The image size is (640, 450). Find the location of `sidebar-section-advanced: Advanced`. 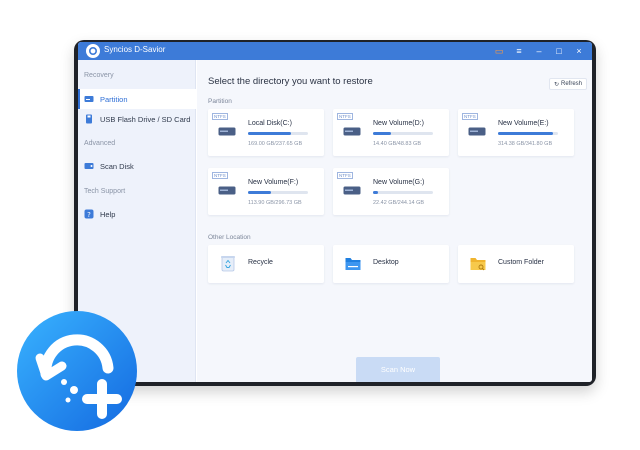

sidebar-section-advanced: Advanced is located at coordinates (100, 143).